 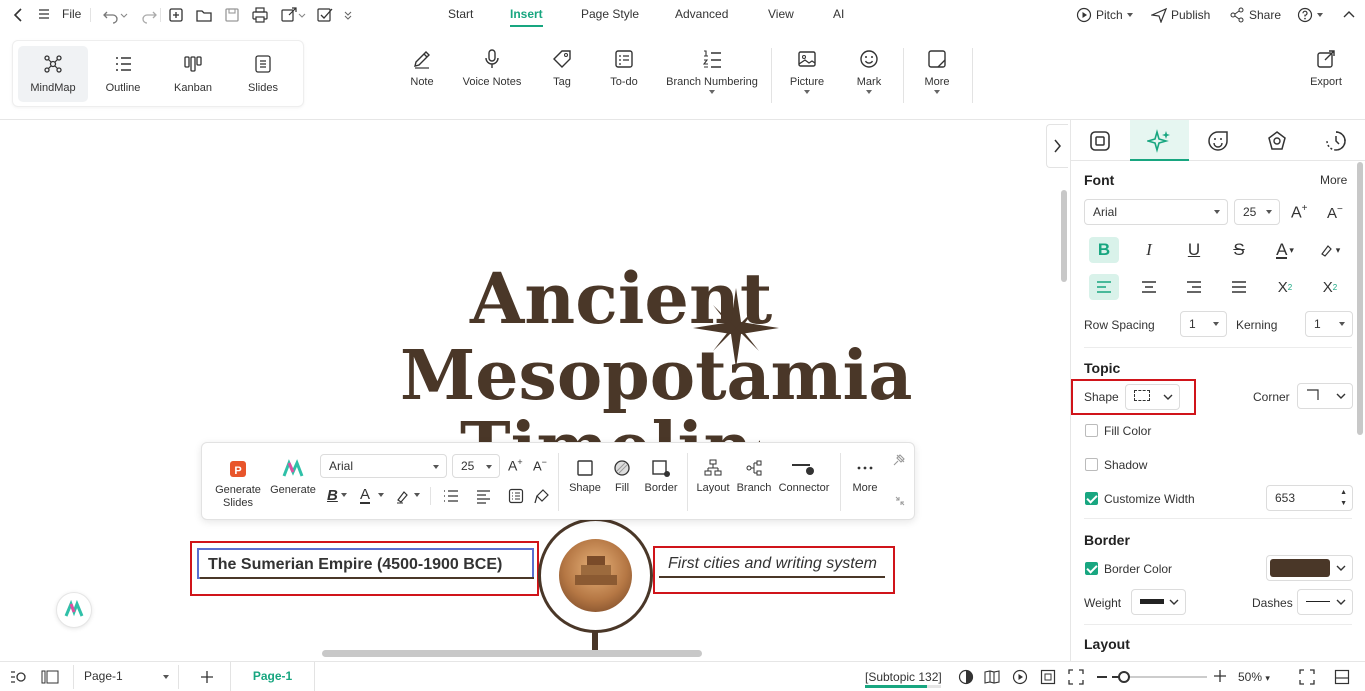 I want to click on page-select: Page-1, so click(x=126, y=677).